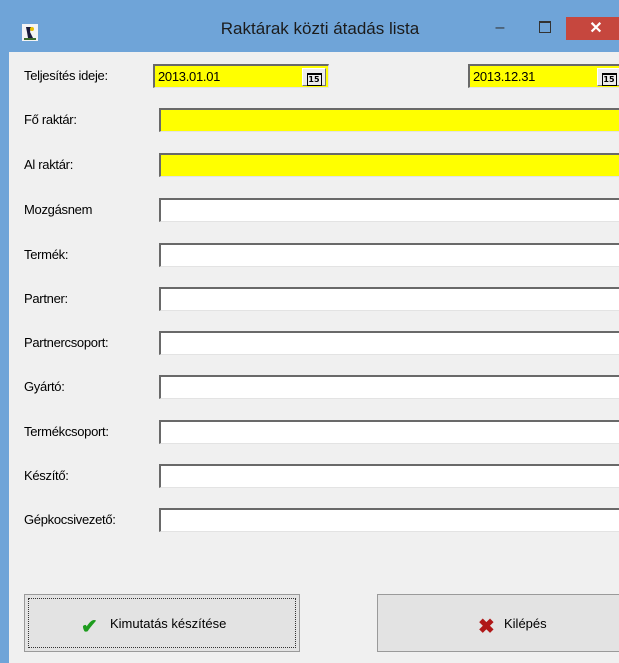 Image resolution: width=619 pixels, height=663 pixels. What do you see at coordinates (389, 432) in the screenshot?
I see `product-group-input` at bounding box center [389, 432].